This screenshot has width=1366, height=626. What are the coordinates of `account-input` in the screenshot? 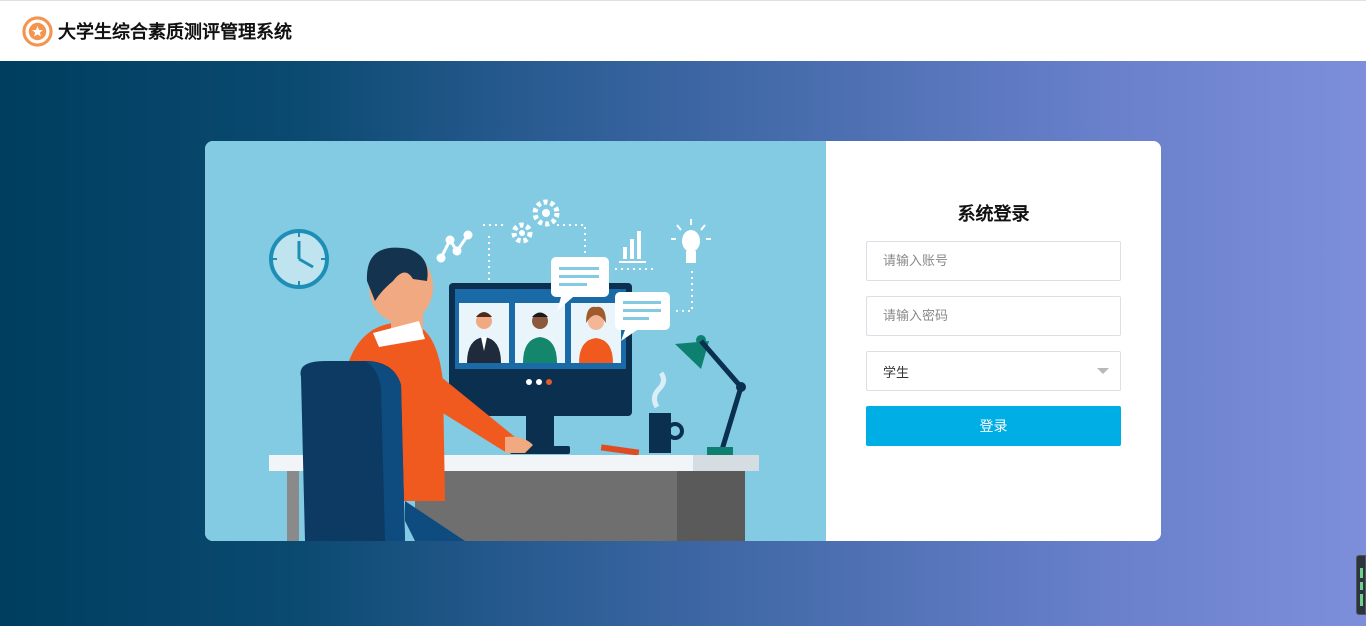 It's located at (993, 261).